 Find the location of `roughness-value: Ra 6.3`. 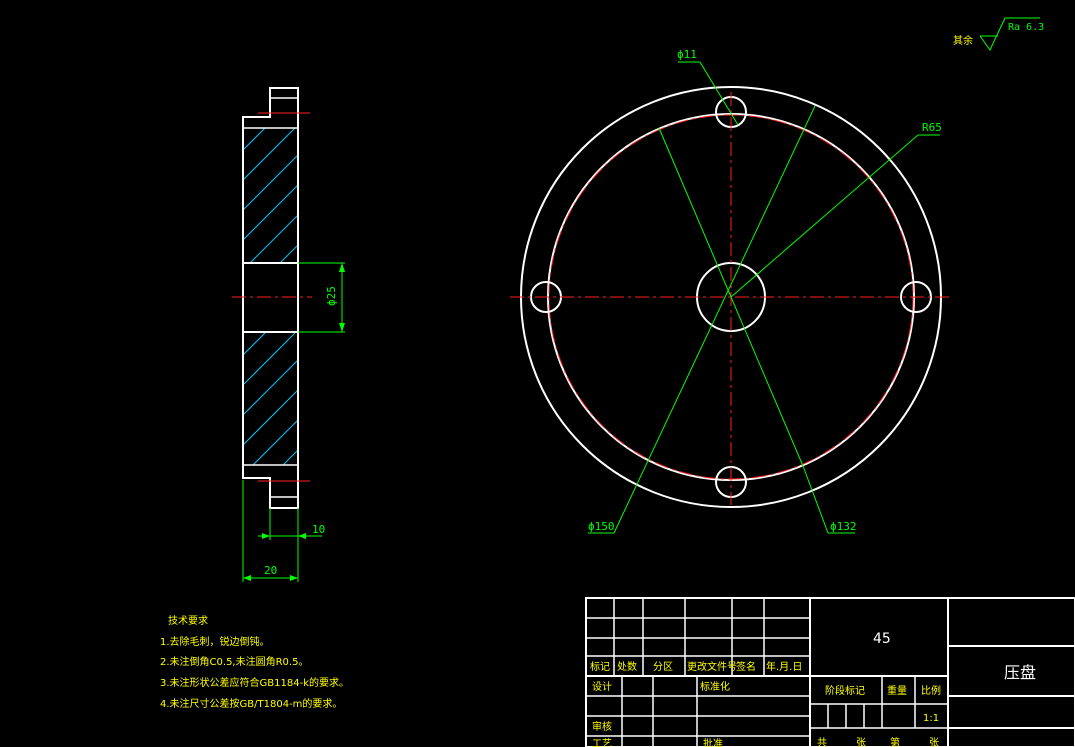

roughness-value: Ra 6.3 is located at coordinates (1026, 27).